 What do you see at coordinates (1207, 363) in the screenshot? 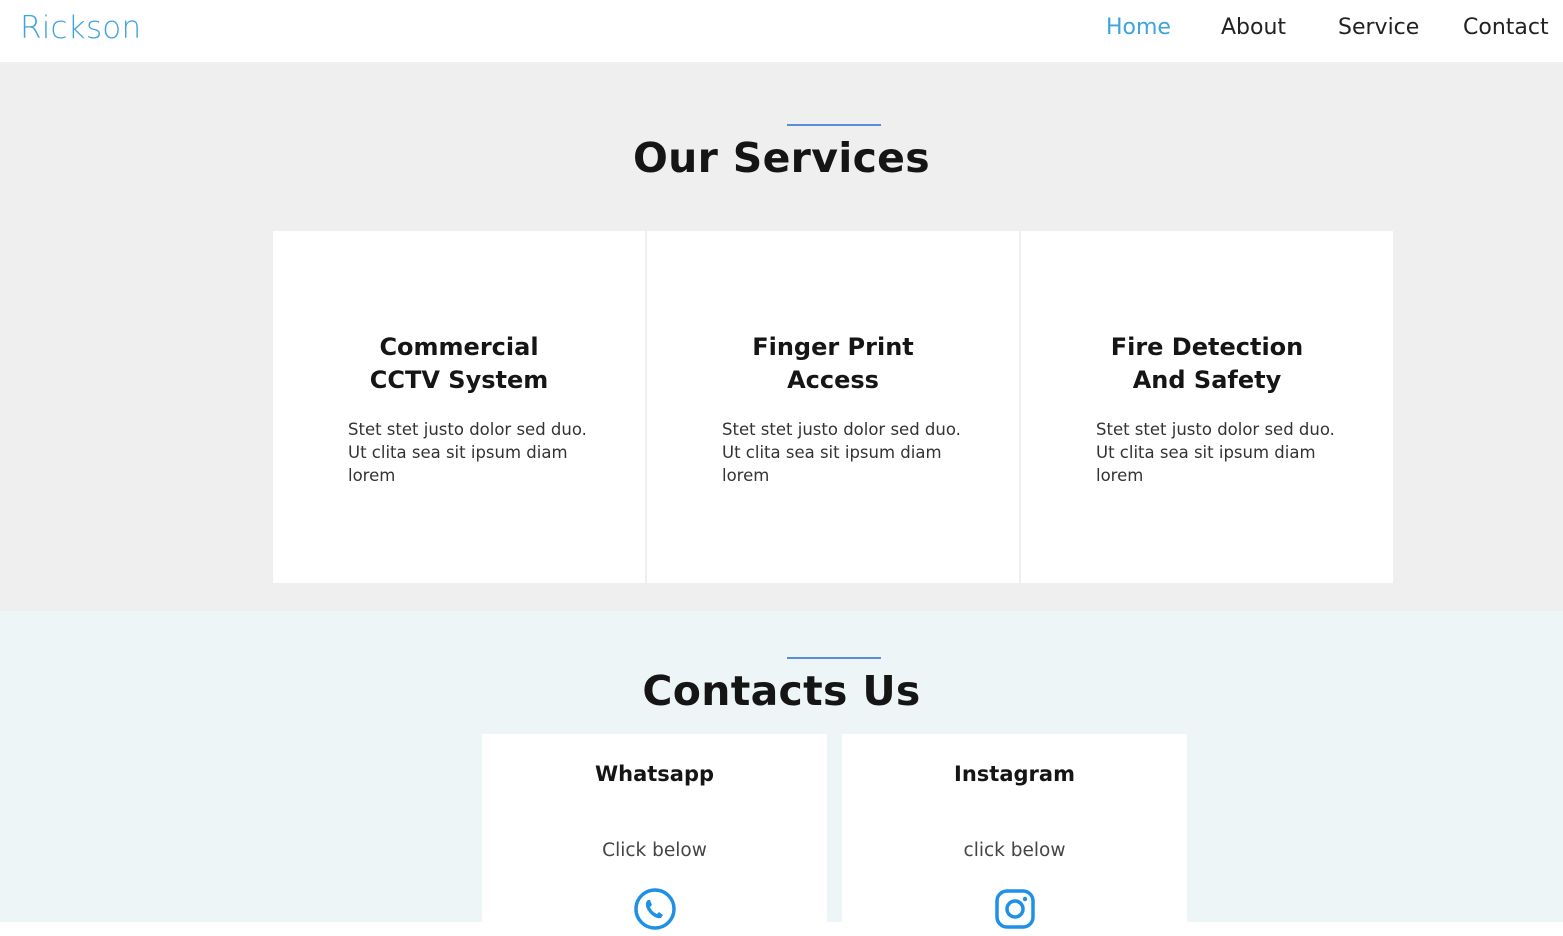
I see `service-card-title: Fire Detection And Safety` at bounding box center [1207, 363].